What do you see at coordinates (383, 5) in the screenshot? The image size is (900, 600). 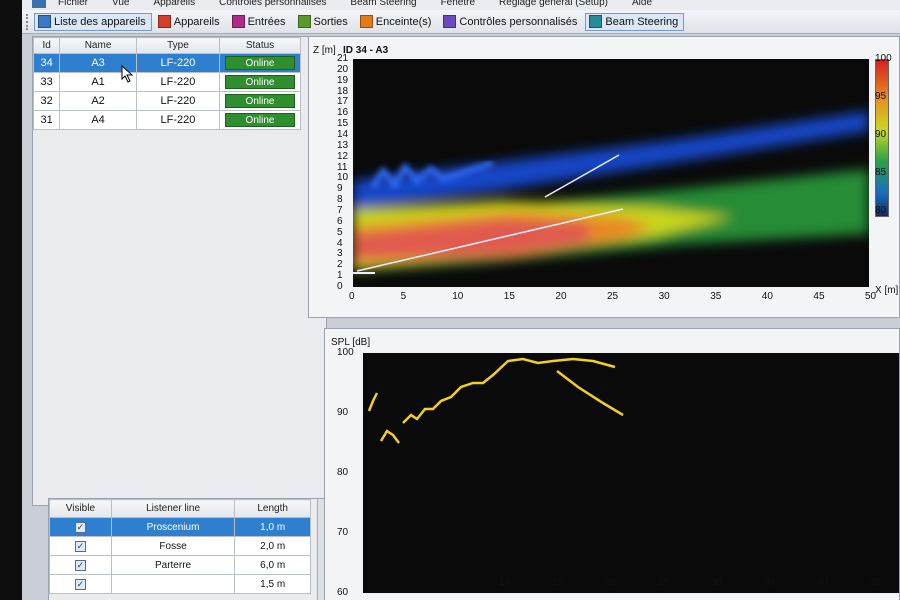 I see `menu-beam-steering: Beam Steering` at bounding box center [383, 5].